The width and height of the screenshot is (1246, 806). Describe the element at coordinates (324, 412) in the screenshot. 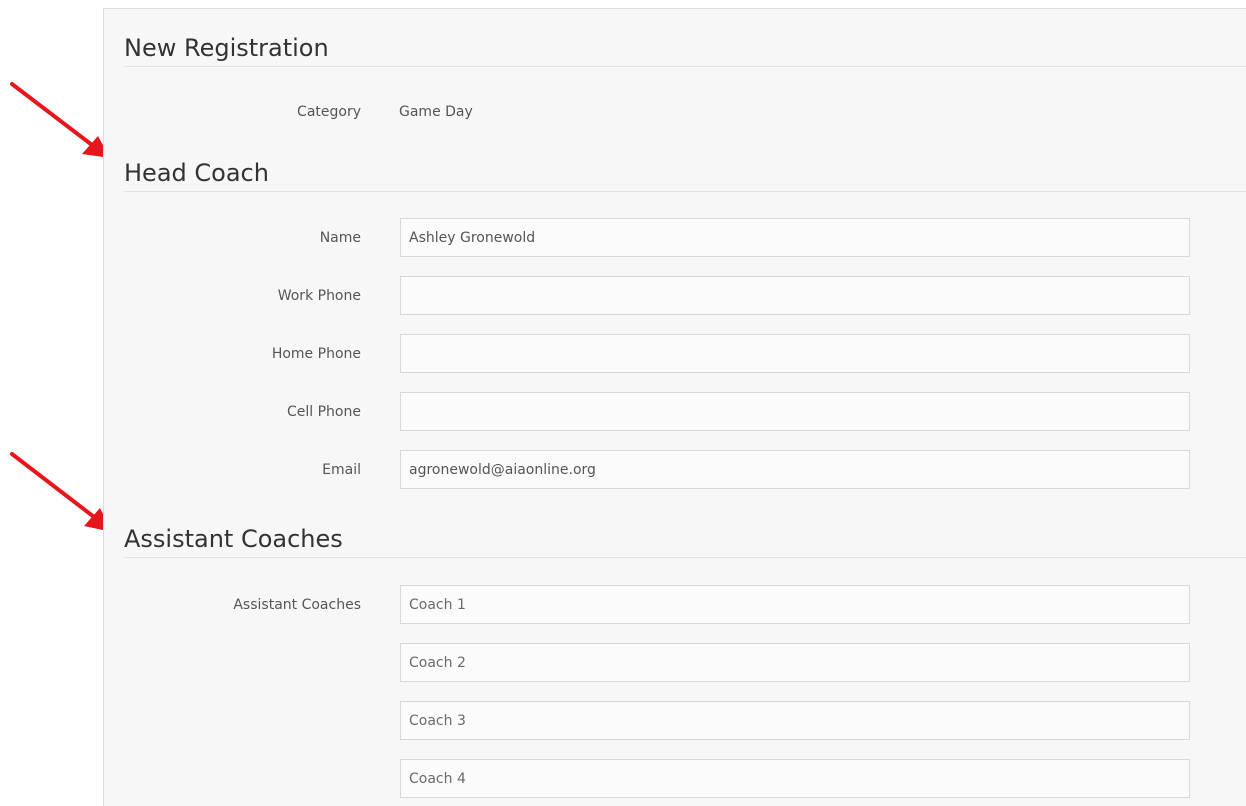

I see `cell-phone-label: Cell Phone` at that location.